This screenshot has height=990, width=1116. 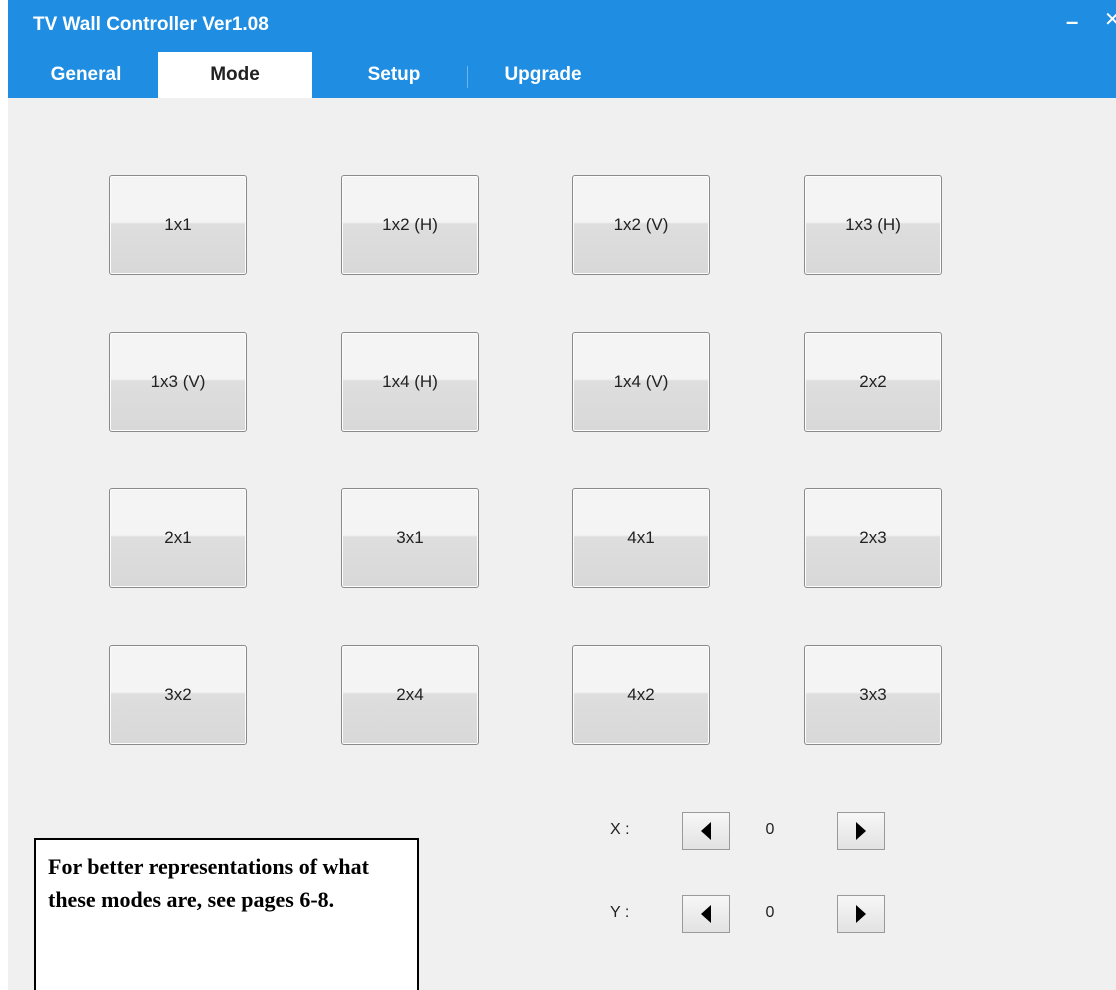 What do you see at coordinates (178, 538) in the screenshot?
I see `mode-button-2x1: 2x1` at bounding box center [178, 538].